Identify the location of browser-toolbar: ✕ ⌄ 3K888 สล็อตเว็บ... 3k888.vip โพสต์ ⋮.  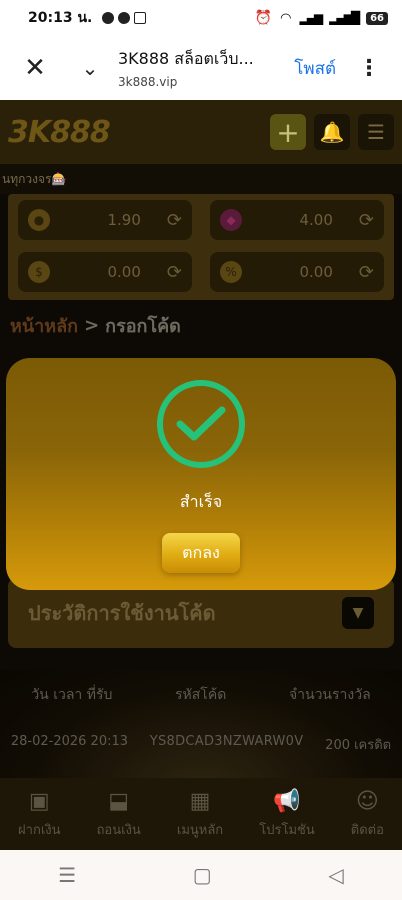
(201, 68).